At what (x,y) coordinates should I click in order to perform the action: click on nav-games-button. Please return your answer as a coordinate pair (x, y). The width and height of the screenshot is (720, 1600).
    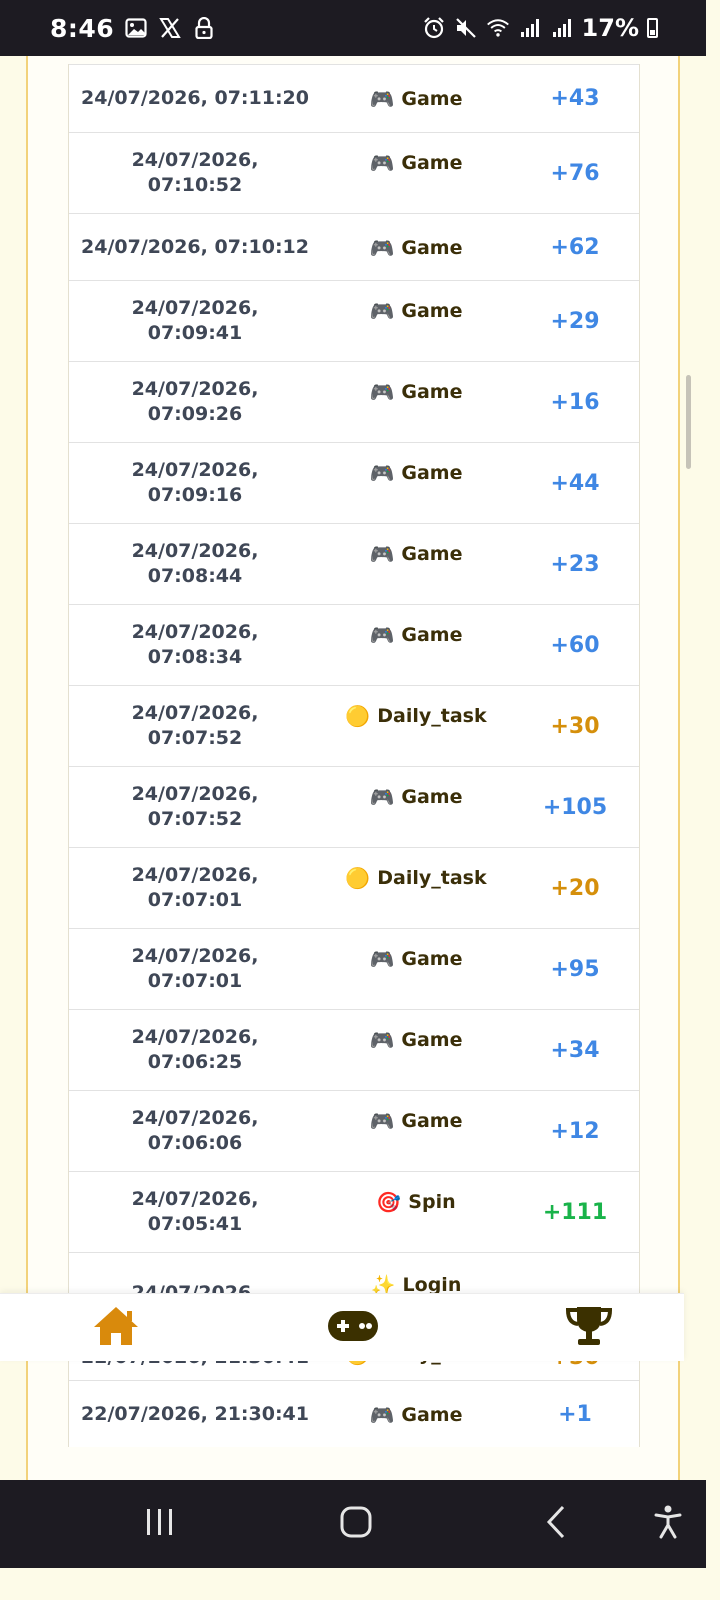
    Looking at the image, I should click on (353, 1327).